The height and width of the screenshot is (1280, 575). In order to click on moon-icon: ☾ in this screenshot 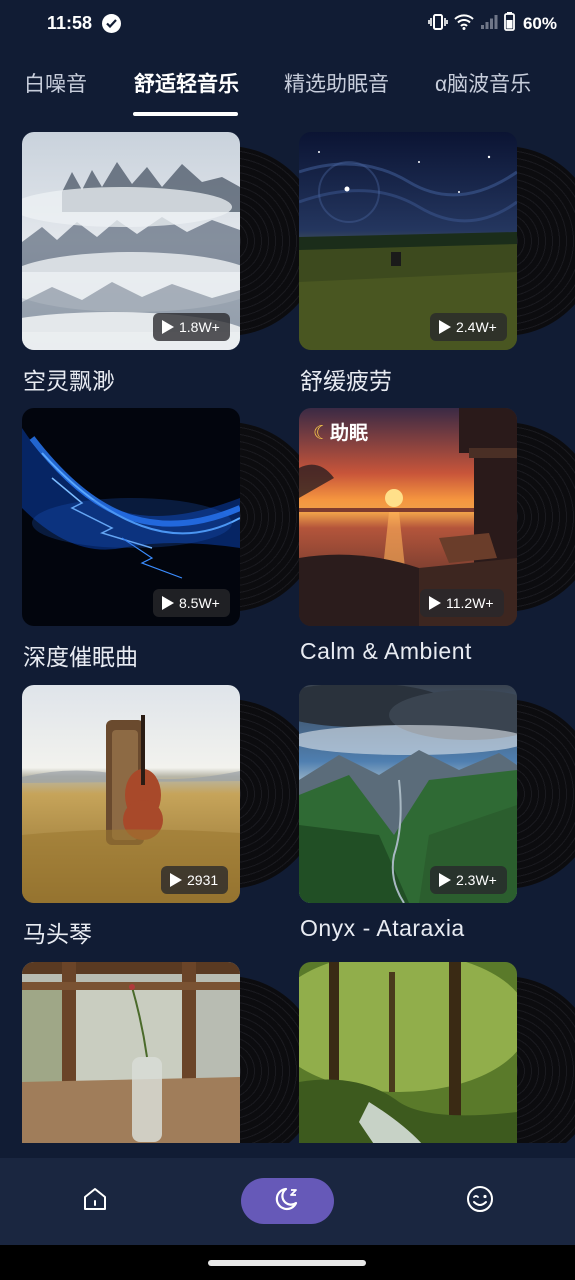, I will do `click(322, 433)`.